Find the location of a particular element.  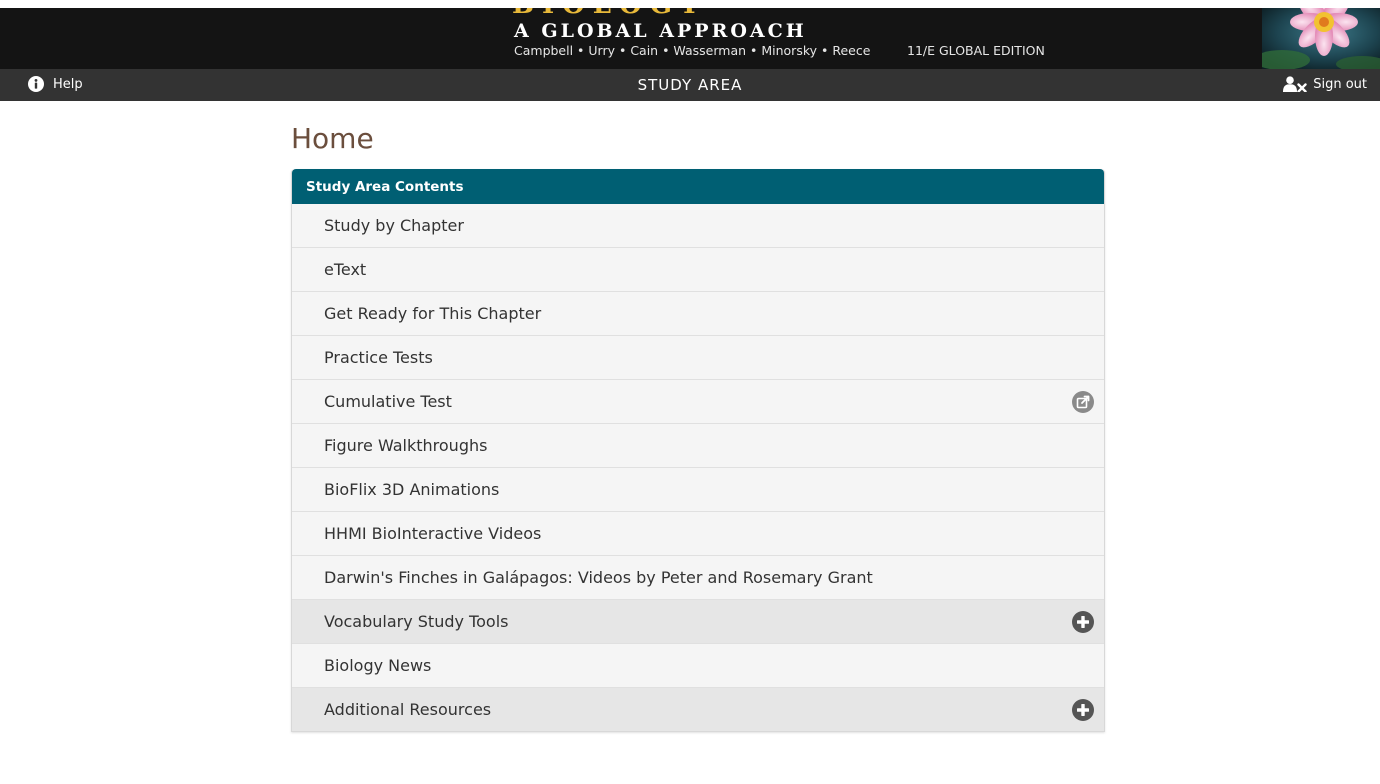

menu-item-etext: eText is located at coordinates (698, 269).